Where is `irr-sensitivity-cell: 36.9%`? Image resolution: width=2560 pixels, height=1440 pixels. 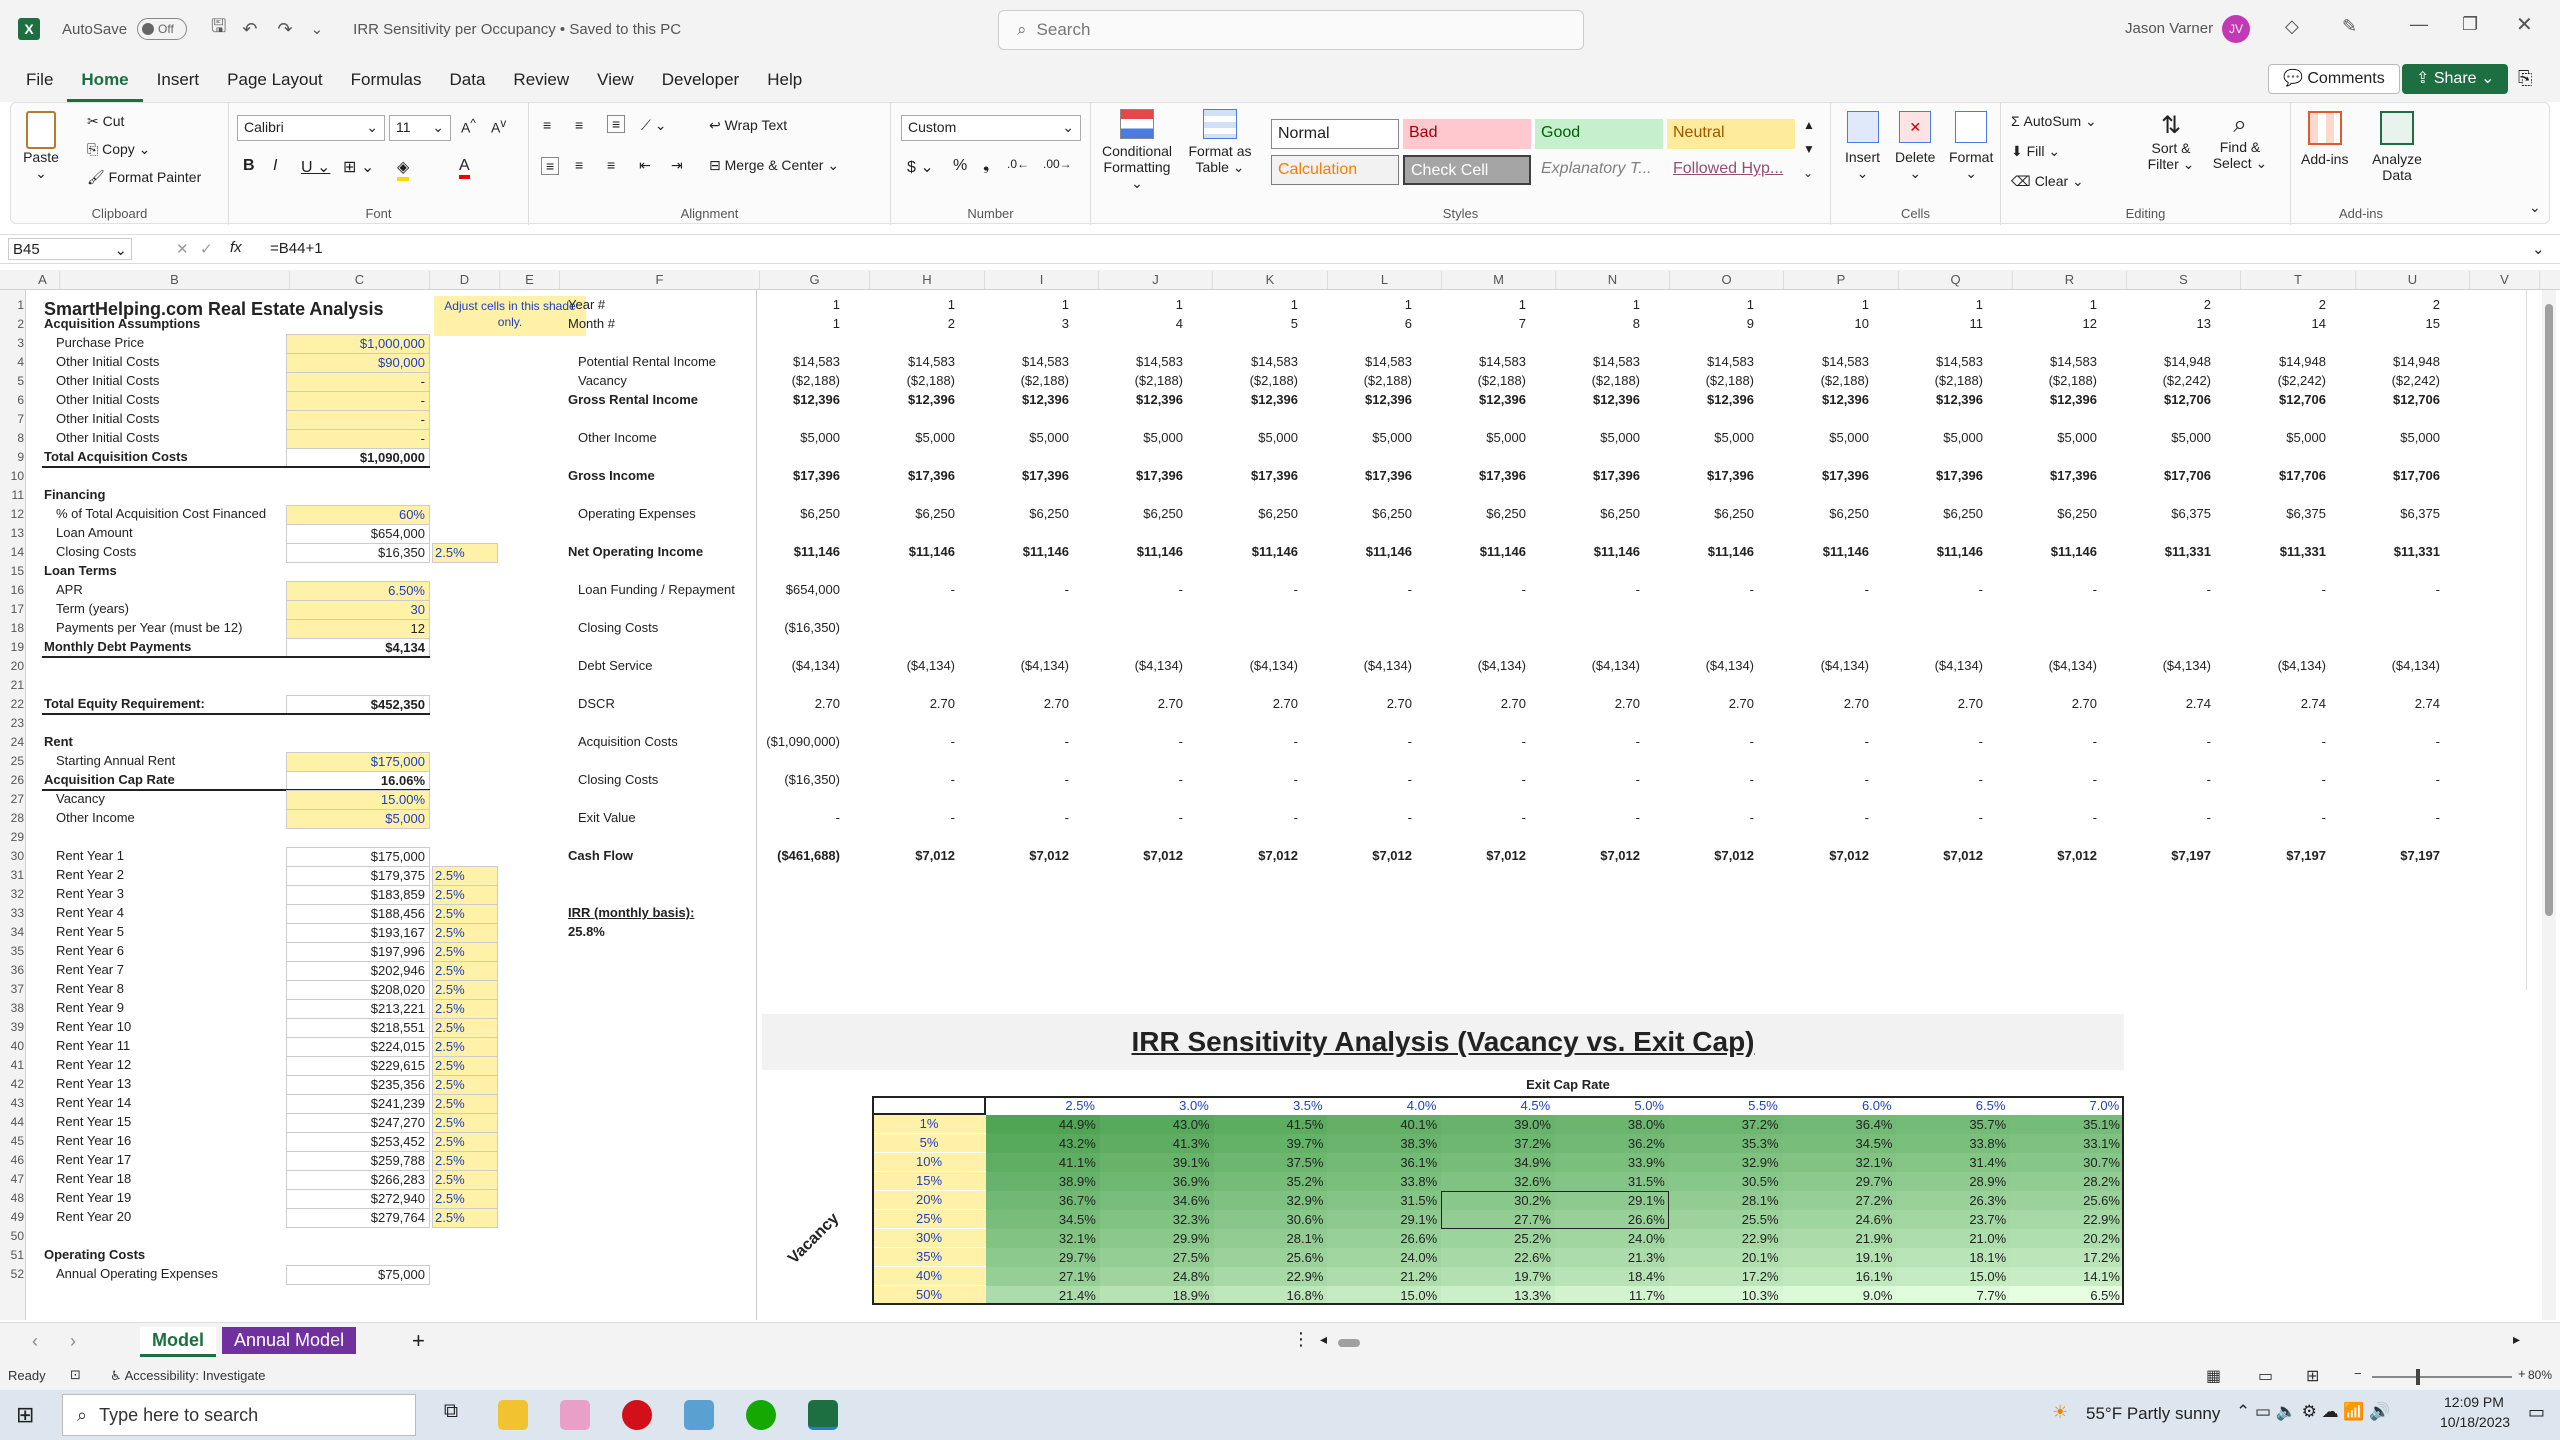
irr-sensitivity-cell: 36.9% is located at coordinates (1156, 1181).